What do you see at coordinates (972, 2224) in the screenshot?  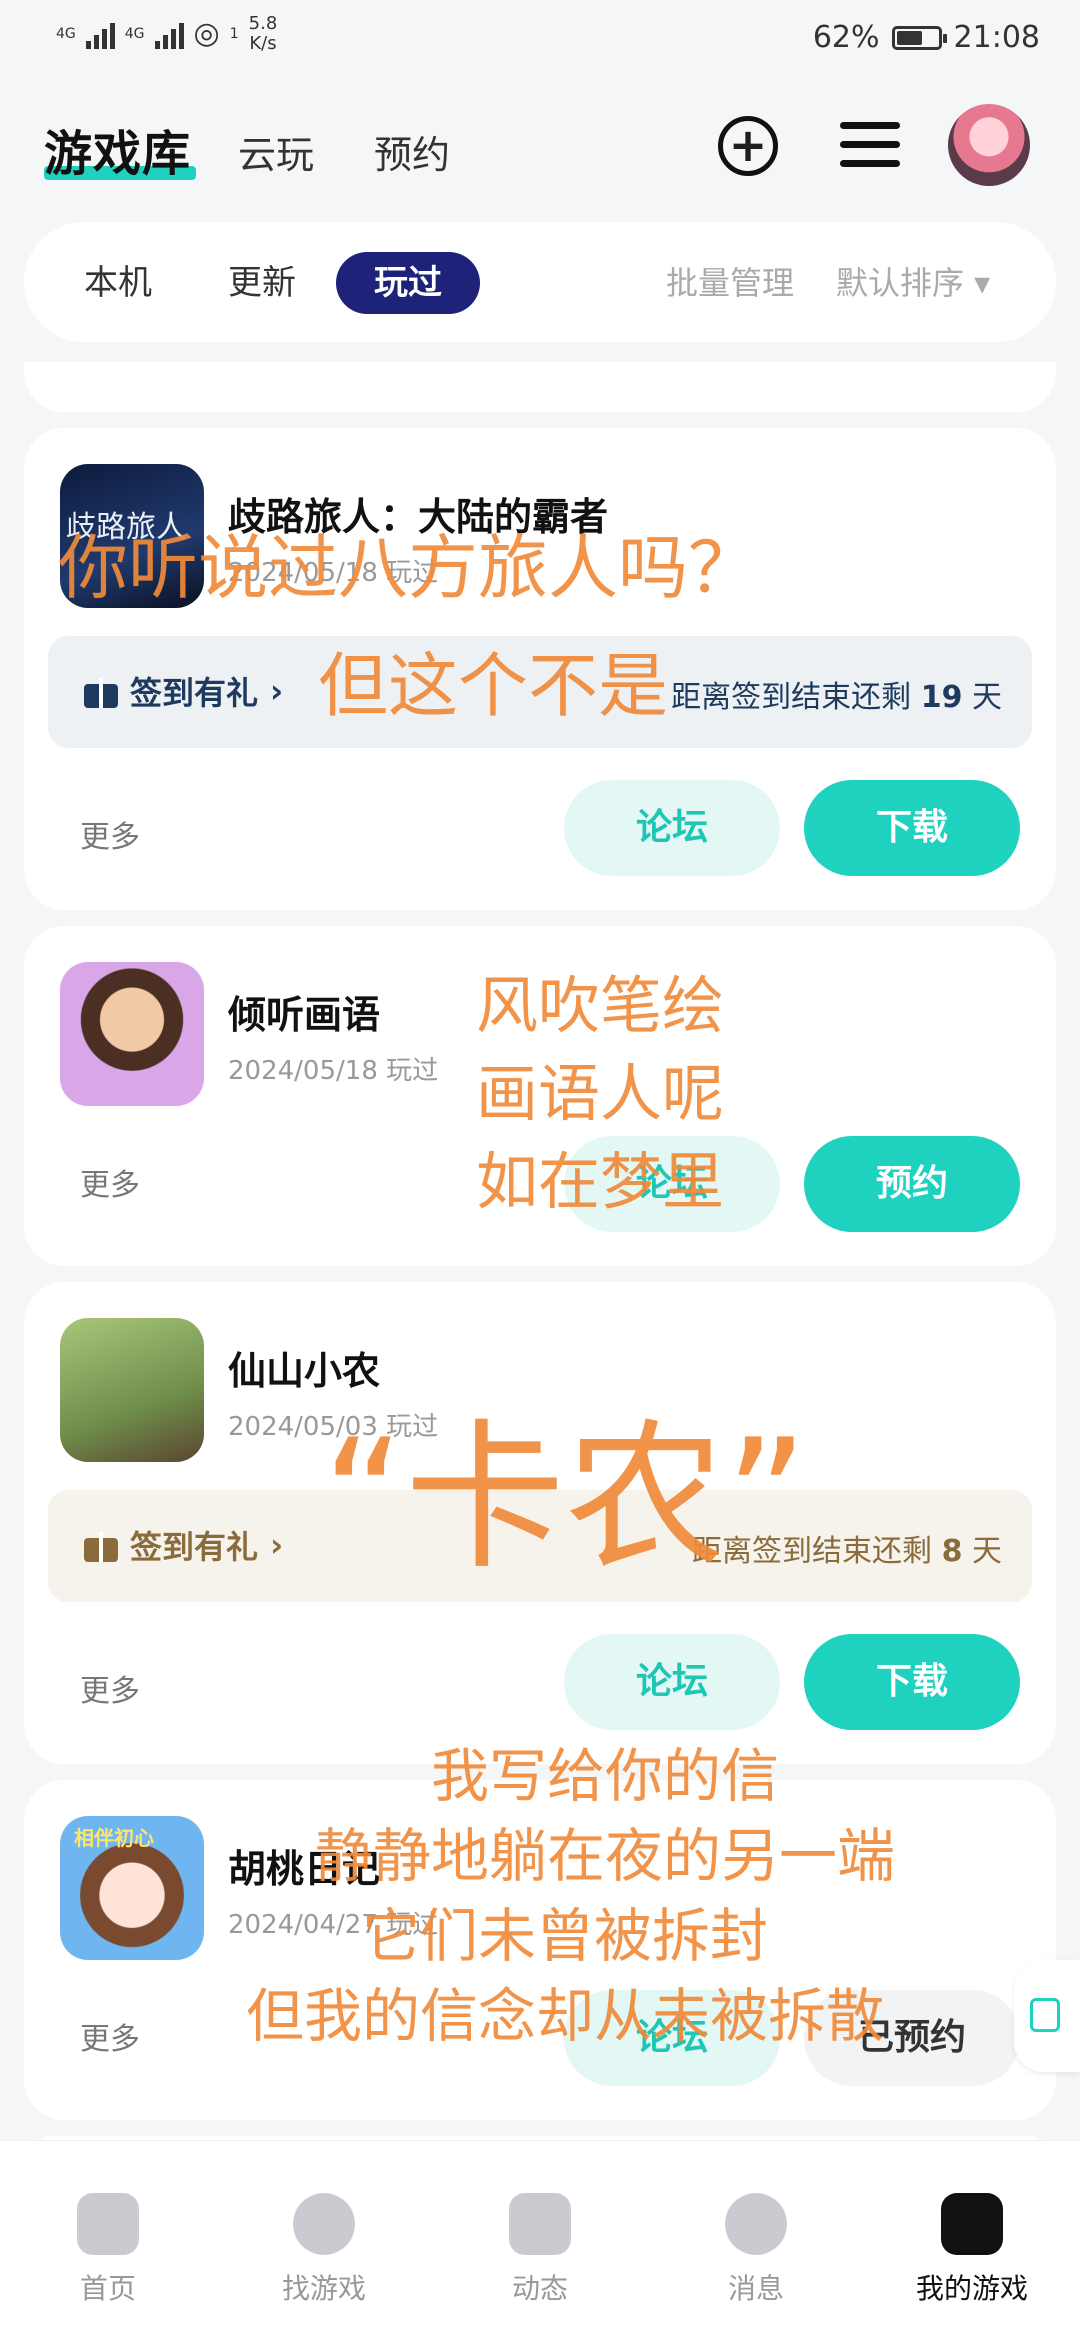 I see `gamepad-icon` at bounding box center [972, 2224].